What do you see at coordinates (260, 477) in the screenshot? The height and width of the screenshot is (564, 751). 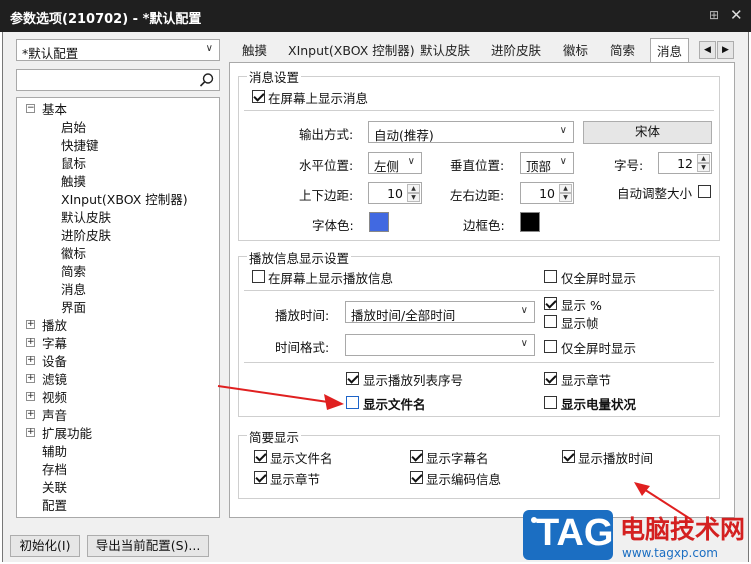 I see `brief-chapter-checkbox` at bounding box center [260, 477].